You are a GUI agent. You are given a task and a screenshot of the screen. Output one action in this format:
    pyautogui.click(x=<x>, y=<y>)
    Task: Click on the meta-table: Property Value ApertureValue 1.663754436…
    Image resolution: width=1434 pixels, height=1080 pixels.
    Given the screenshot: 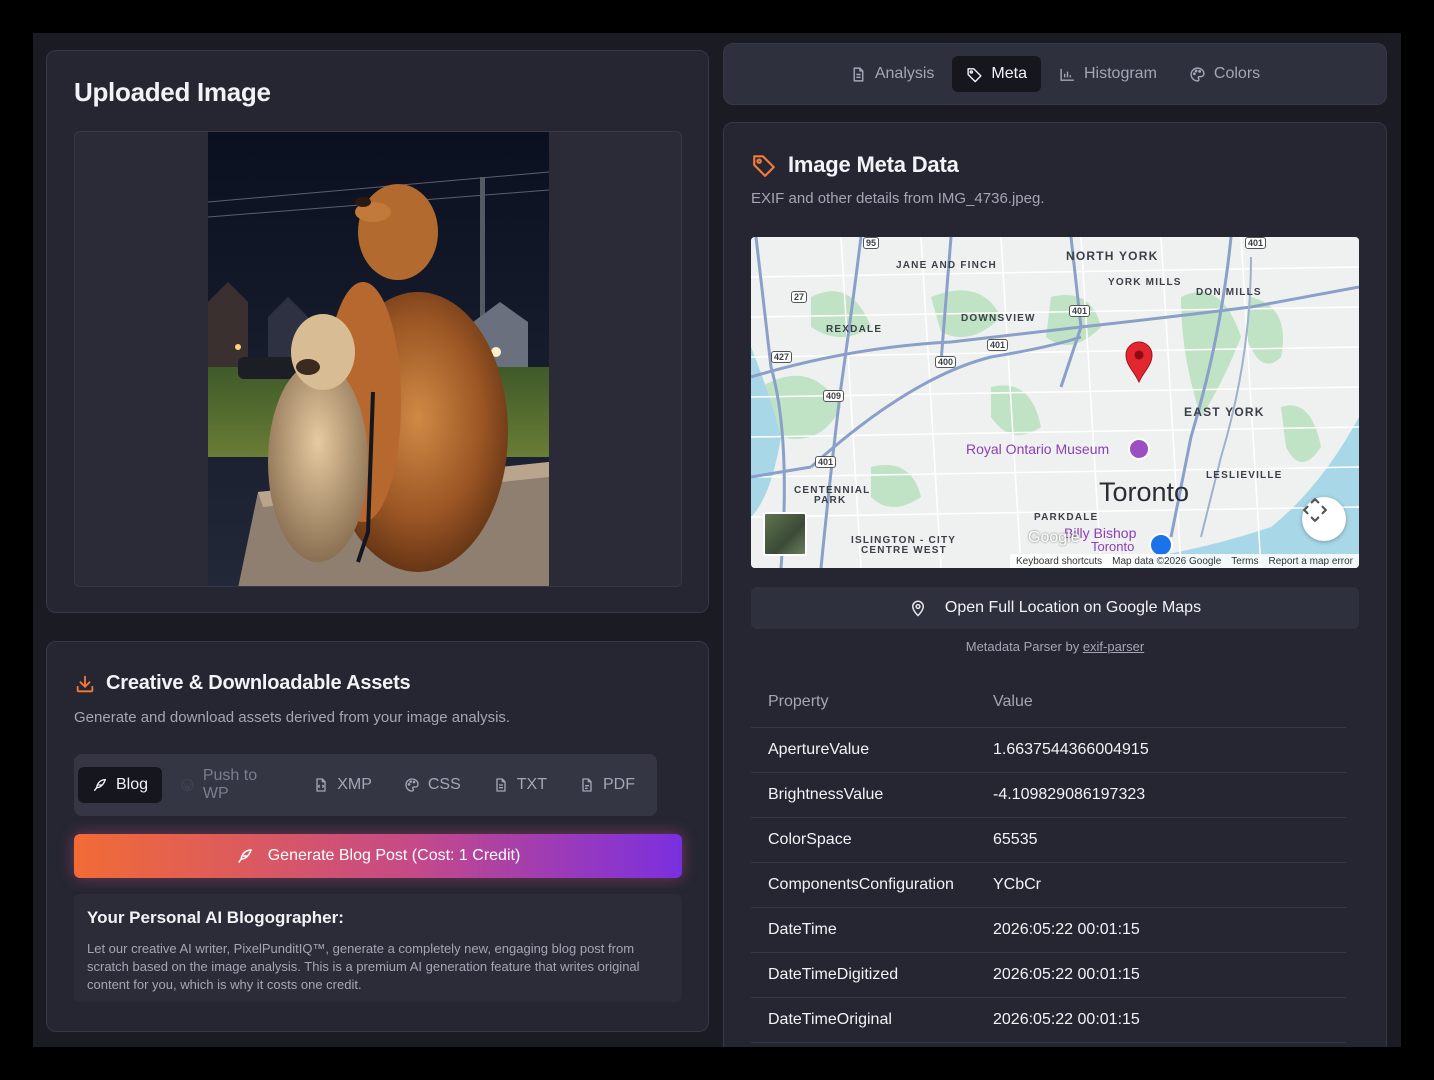 What is the action you would take?
    pyautogui.click(x=1048, y=860)
    